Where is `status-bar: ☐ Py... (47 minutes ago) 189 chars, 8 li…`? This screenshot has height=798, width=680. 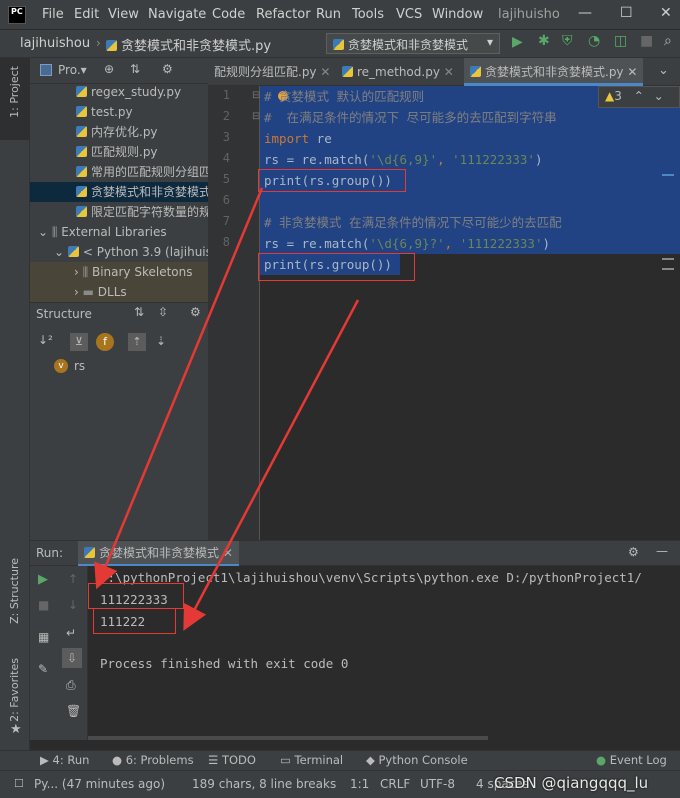
status-bar: ☐ Py... (47 minutes ago) 189 chars, 8 li… is located at coordinates (340, 784).